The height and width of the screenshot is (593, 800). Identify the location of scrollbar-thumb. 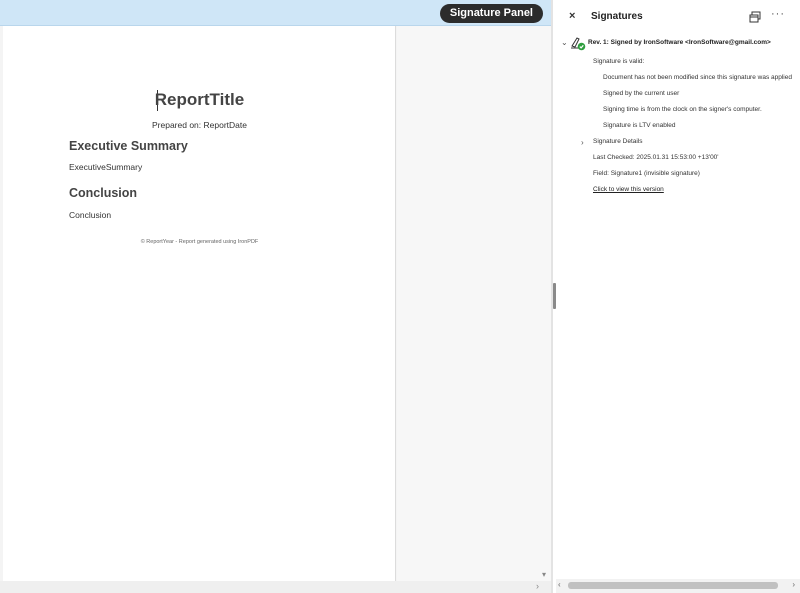
(673, 585).